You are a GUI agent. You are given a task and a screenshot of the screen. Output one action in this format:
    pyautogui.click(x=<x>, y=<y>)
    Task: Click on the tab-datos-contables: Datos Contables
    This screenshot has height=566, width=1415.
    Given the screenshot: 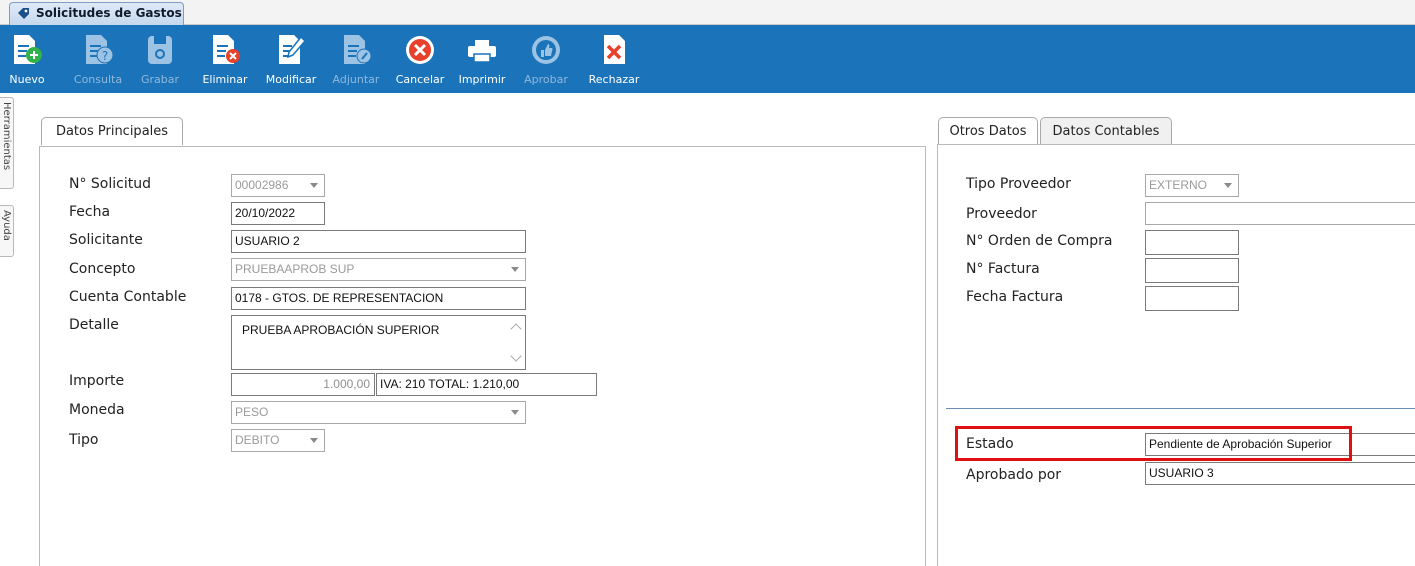 What is the action you would take?
    pyautogui.click(x=1106, y=130)
    